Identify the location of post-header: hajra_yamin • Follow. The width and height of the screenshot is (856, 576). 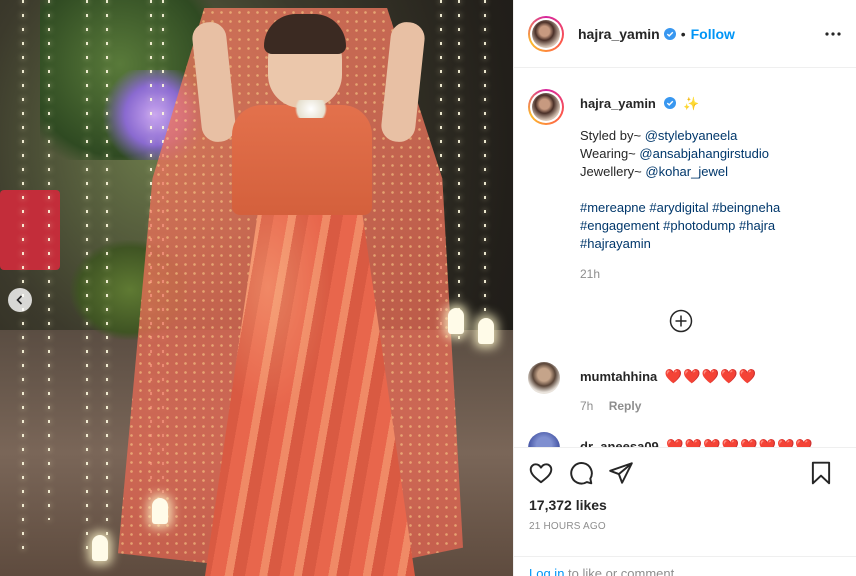
(685, 34).